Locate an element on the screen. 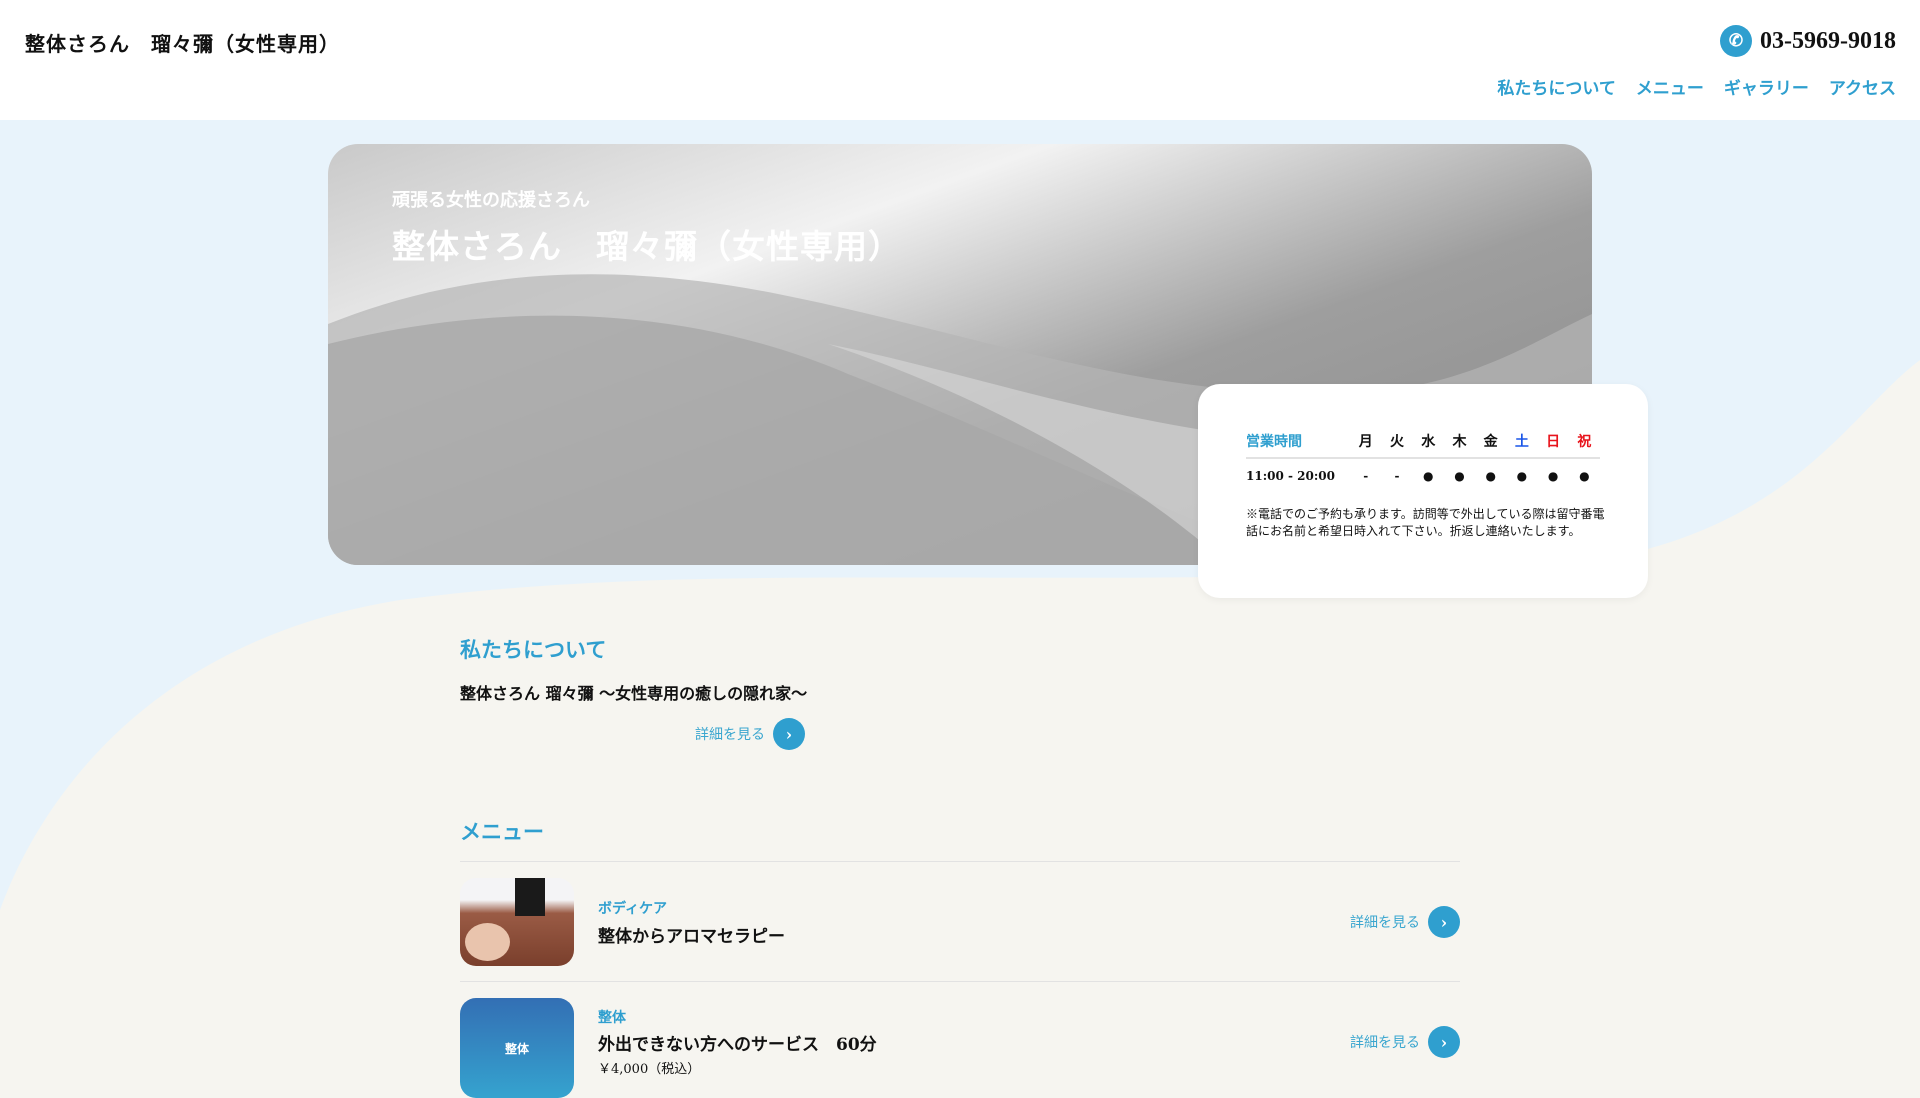  about-more-label: 詳細を見る is located at coordinates (730, 735).